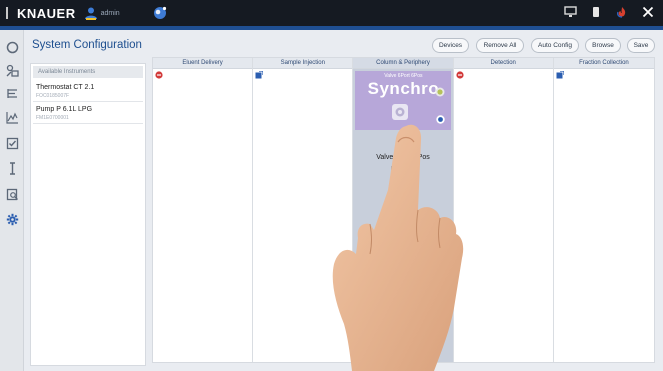 The width and height of the screenshot is (663, 371). I want to click on device-icon, so click(596, 12).